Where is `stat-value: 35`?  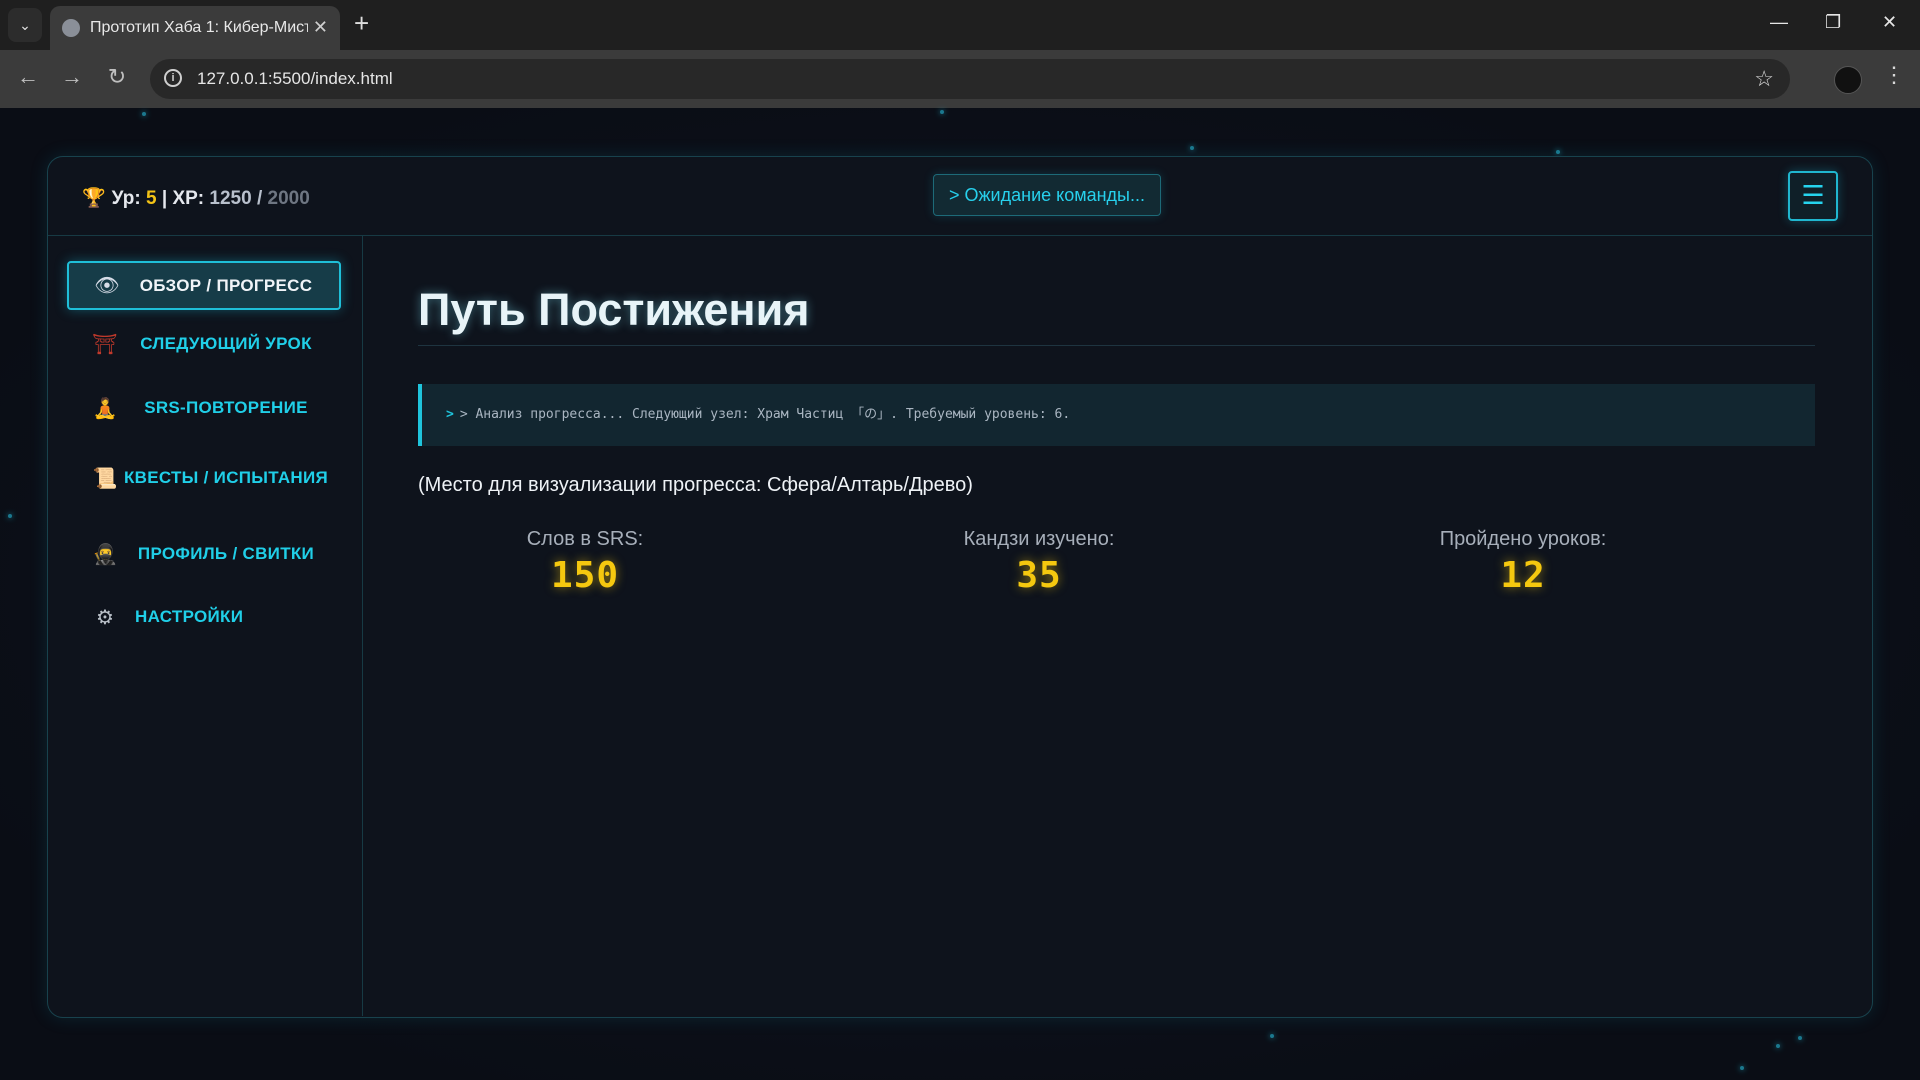
stat-value: 35 is located at coordinates (1039, 575).